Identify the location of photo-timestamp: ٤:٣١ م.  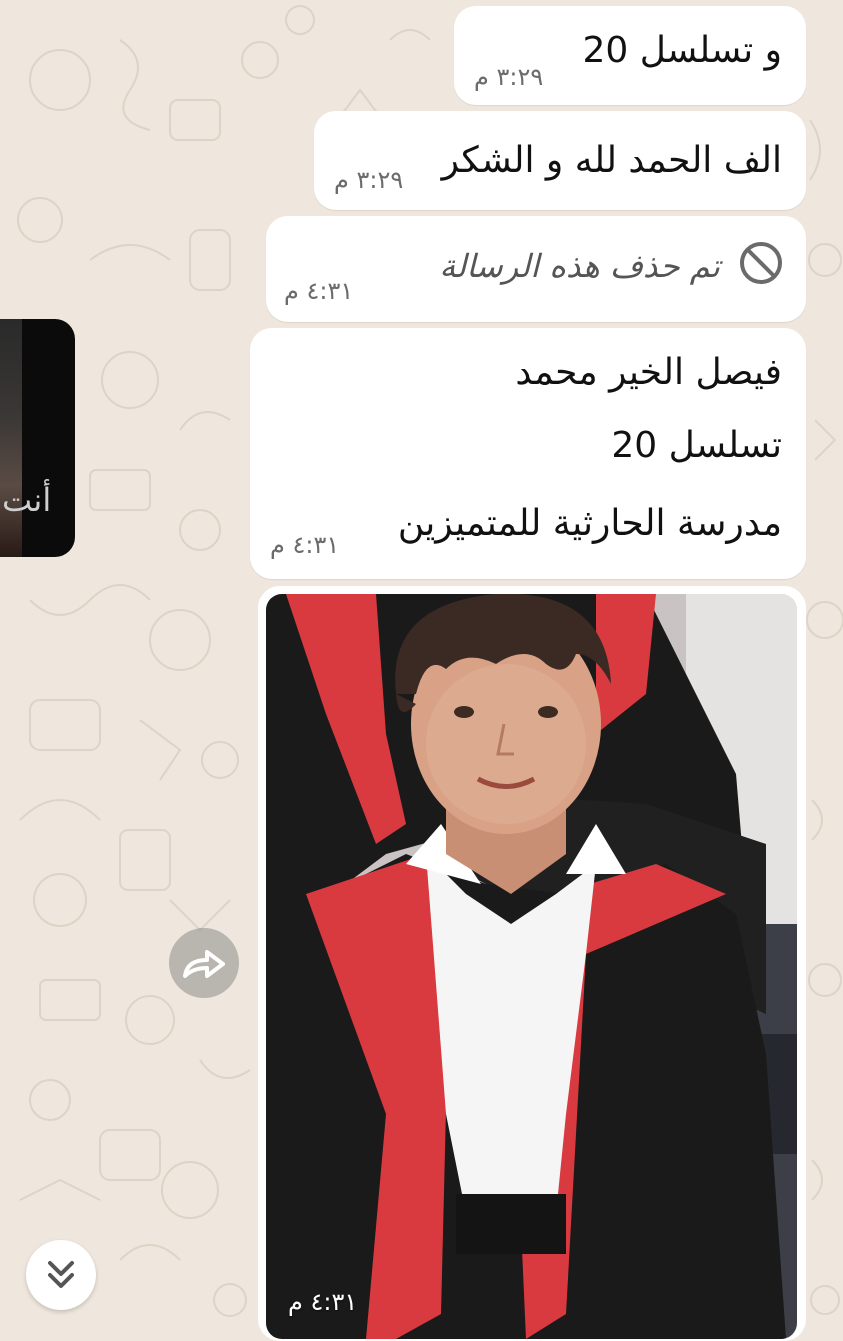
(323, 1302).